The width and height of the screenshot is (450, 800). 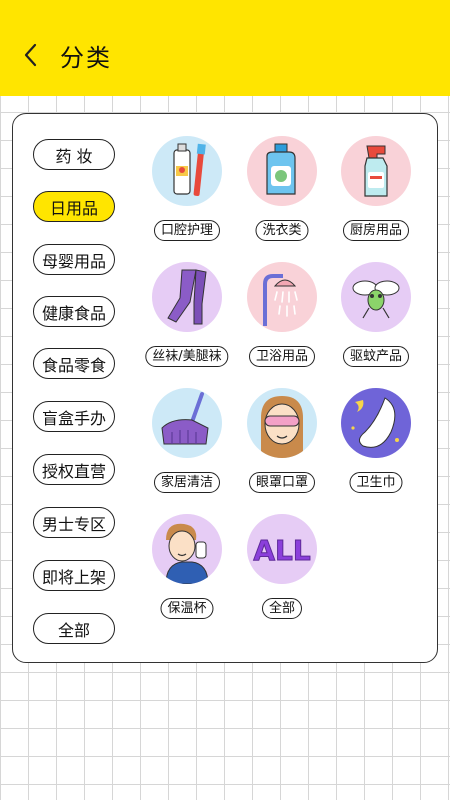 I want to click on spray-bottle-icon, so click(x=376, y=171).